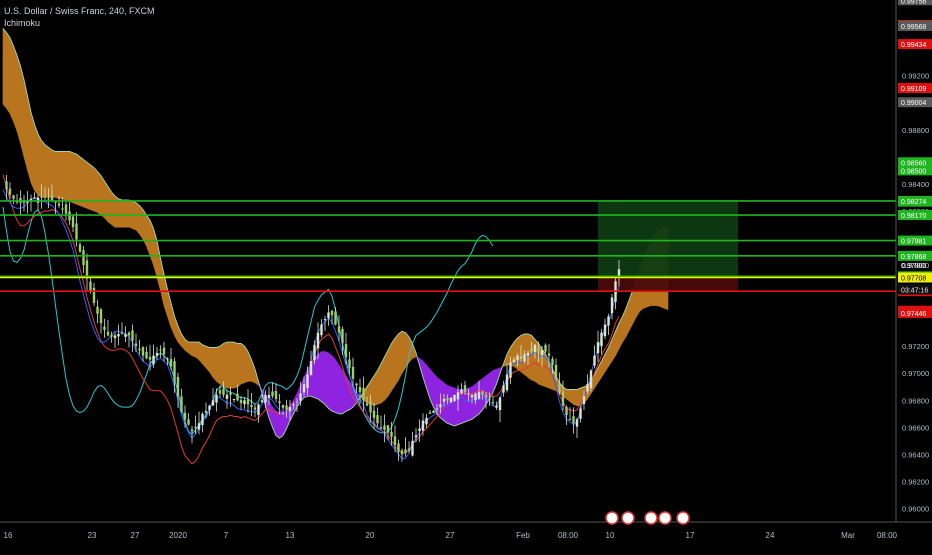  I want to click on indicator-legend: Ichimoku, so click(22, 23).